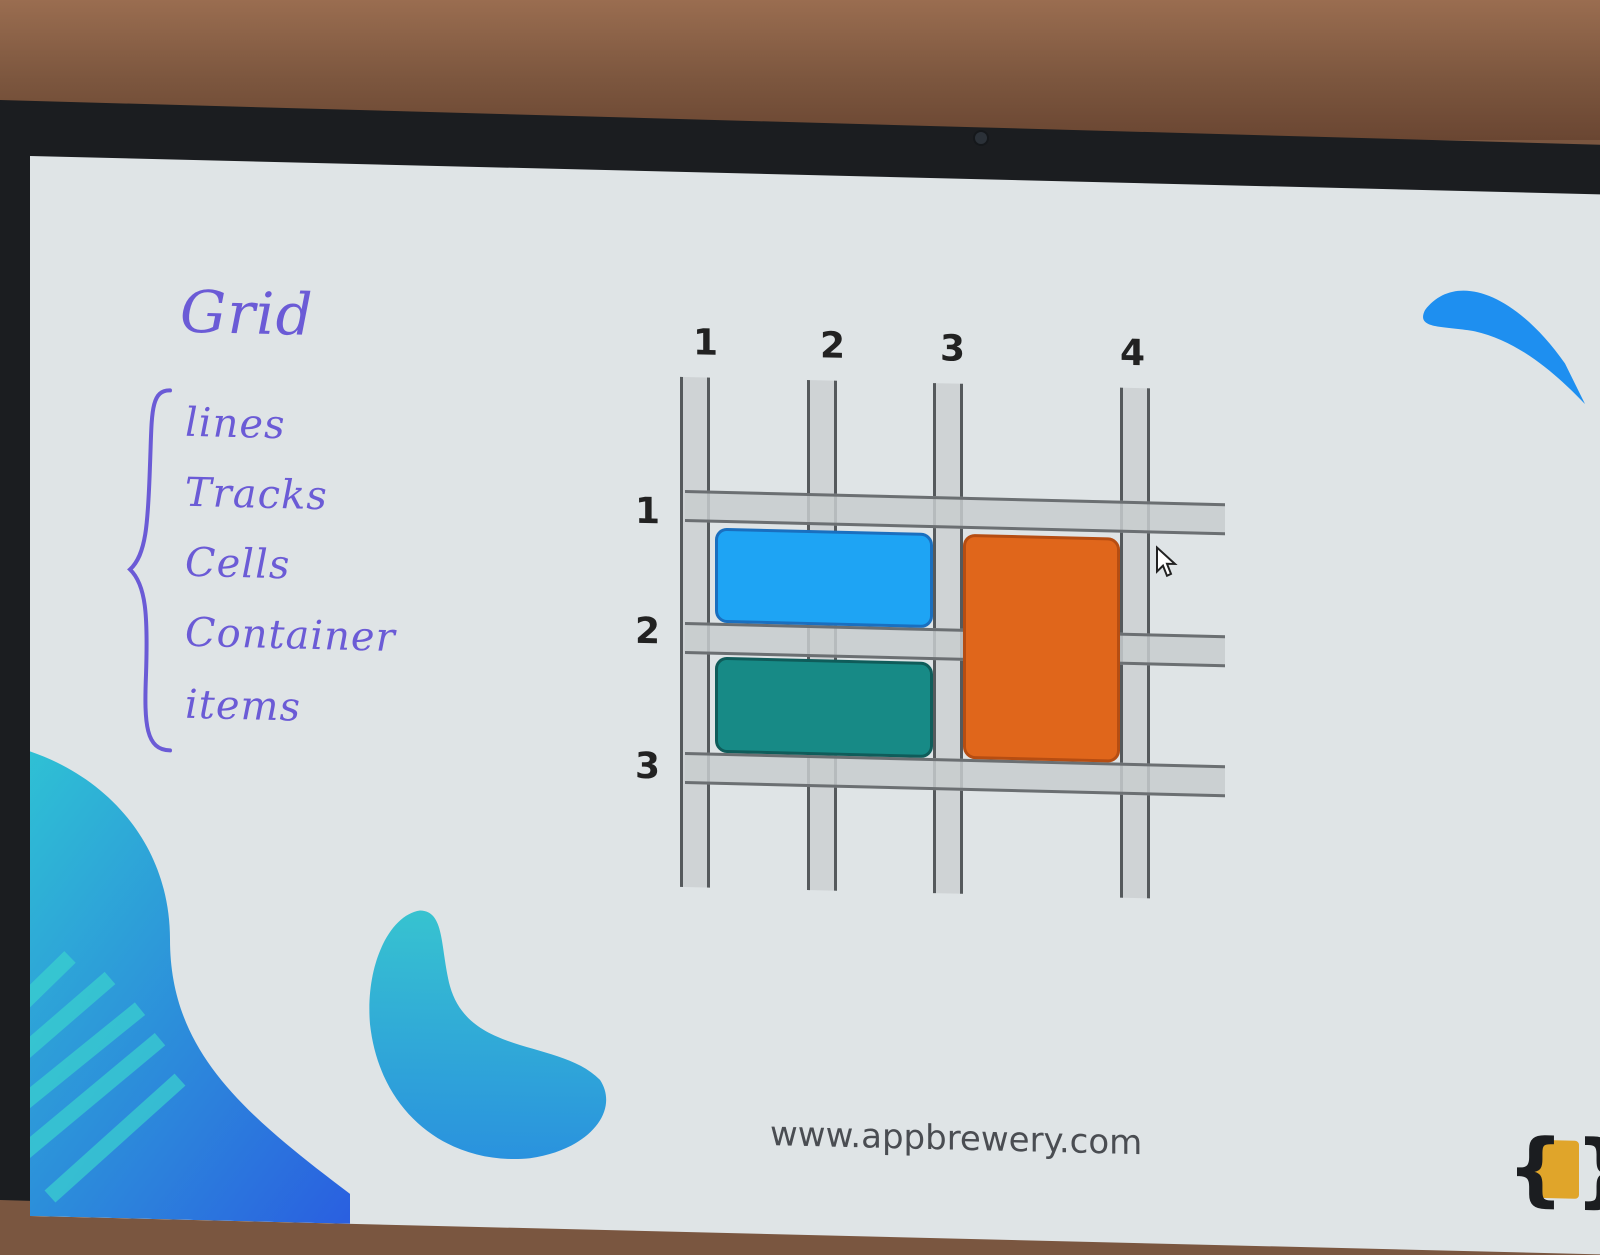  What do you see at coordinates (953, 349) in the screenshot?
I see `column-line-label-3: 3` at bounding box center [953, 349].